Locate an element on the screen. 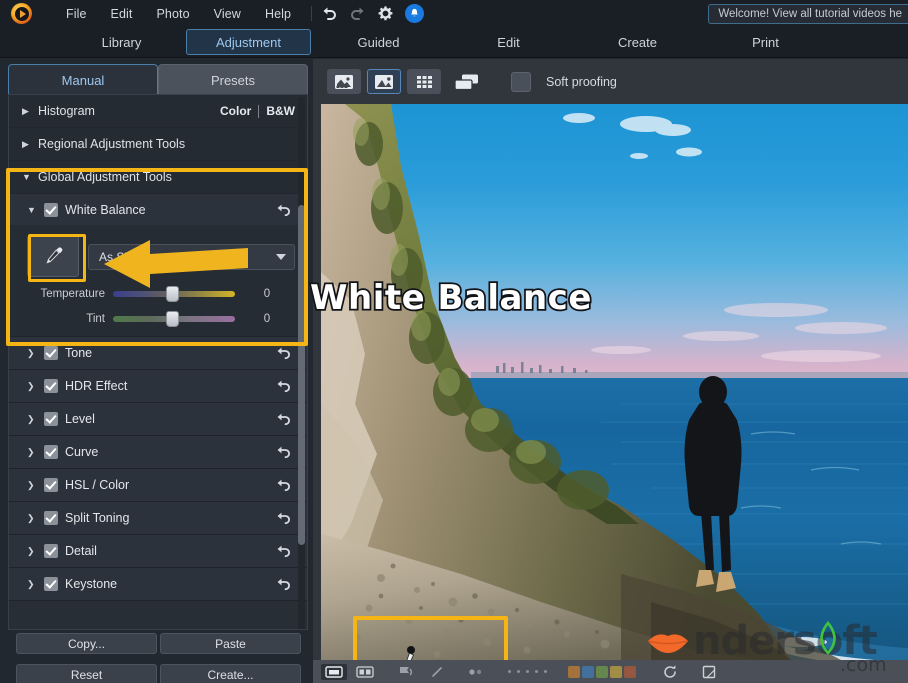 The image size is (908, 683). histogram-color-option: Color is located at coordinates (235, 111).